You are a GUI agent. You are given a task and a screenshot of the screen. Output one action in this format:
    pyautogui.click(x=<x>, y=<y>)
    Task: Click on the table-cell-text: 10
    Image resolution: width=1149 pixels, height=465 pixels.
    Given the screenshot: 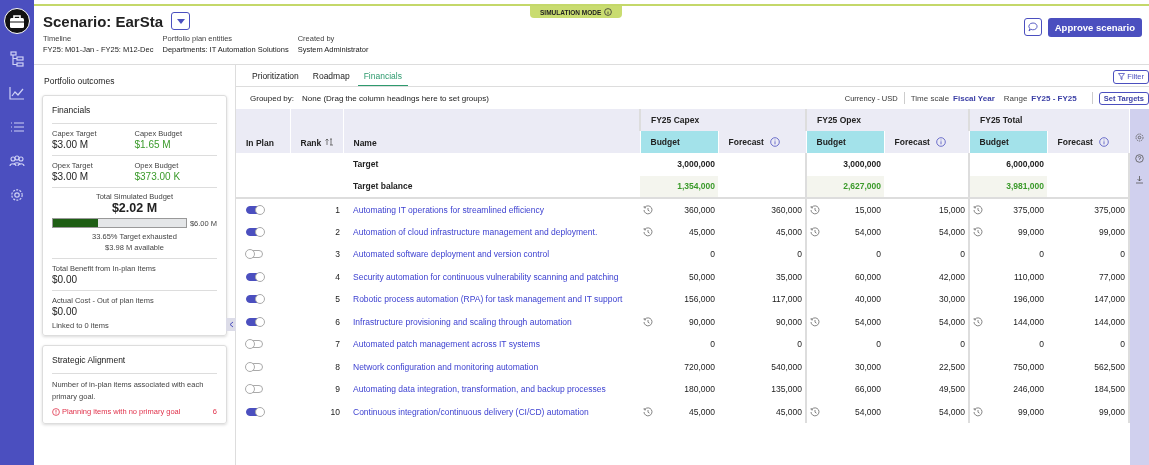 What is the action you would take?
    pyautogui.click(x=335, y=412)
    